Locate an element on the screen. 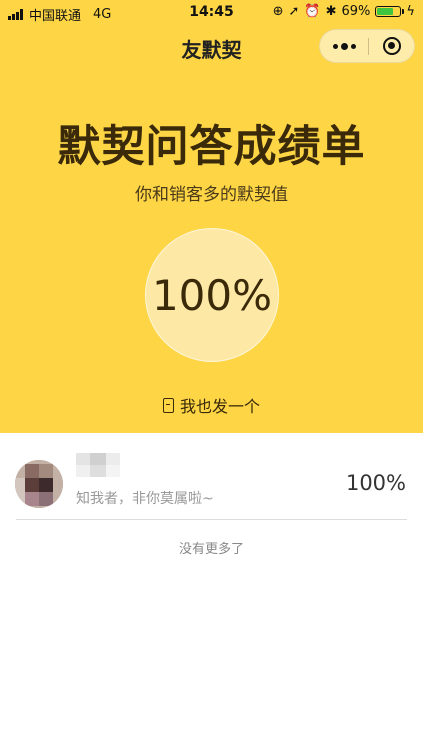 The width and height of the screenshot is (423, 751). battery-percent: 69% is located at coordinates (356, 11).